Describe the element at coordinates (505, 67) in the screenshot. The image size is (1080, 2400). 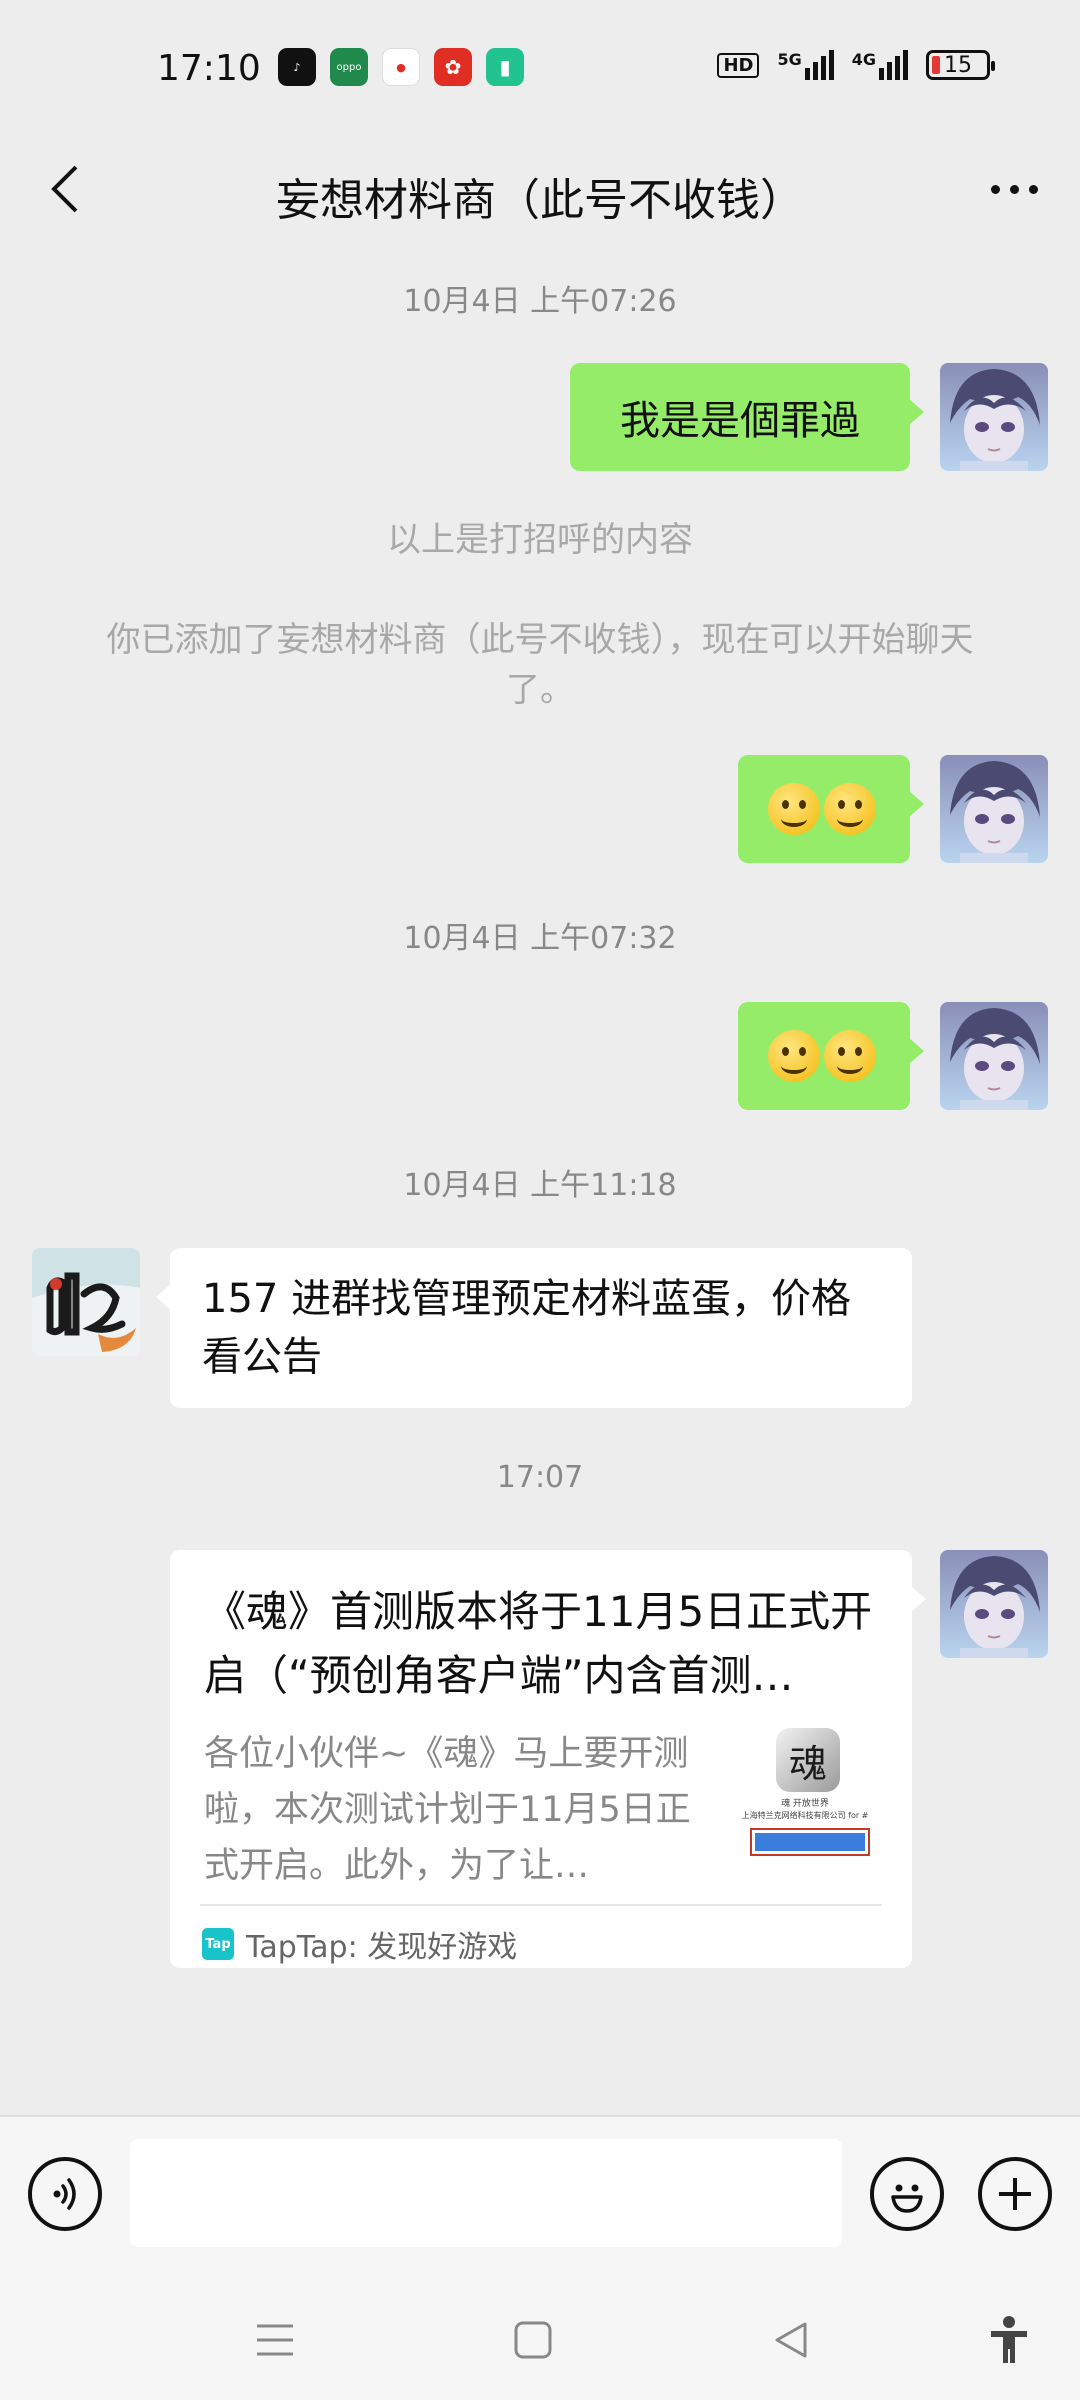
I see `battery-saver-icon: ▮` at that location.